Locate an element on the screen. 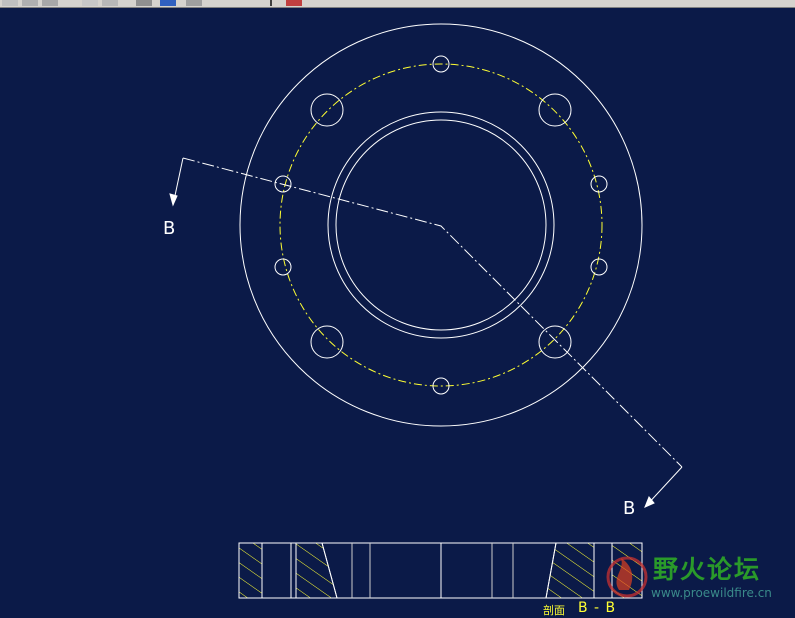 Image resolution: width=795 pixels, height=618 pixels. toolbar is located at coordinates (397, 4).